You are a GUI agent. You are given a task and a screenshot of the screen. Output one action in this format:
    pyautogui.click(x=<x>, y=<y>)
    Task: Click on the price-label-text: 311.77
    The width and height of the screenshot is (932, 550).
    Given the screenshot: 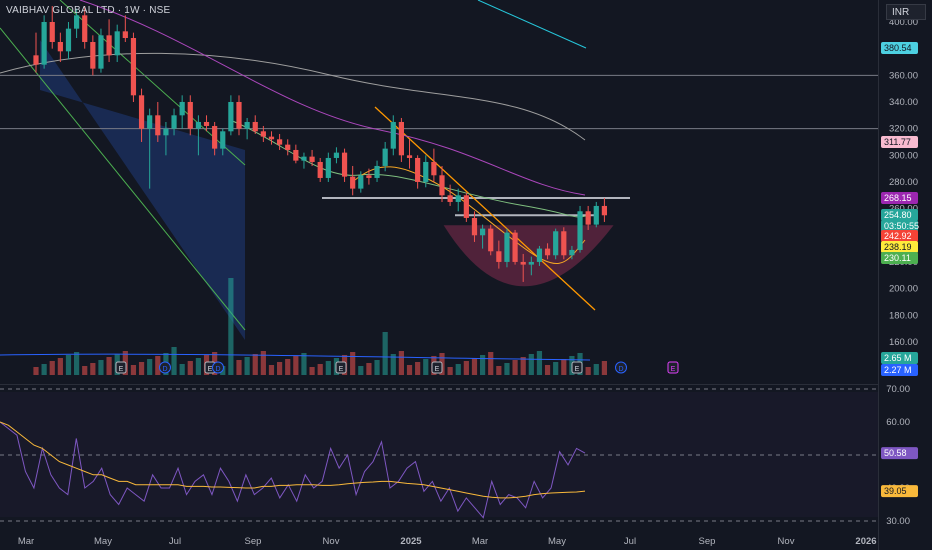 What is the action you would take?
    pyautogui.click(x=897, y=142)
    